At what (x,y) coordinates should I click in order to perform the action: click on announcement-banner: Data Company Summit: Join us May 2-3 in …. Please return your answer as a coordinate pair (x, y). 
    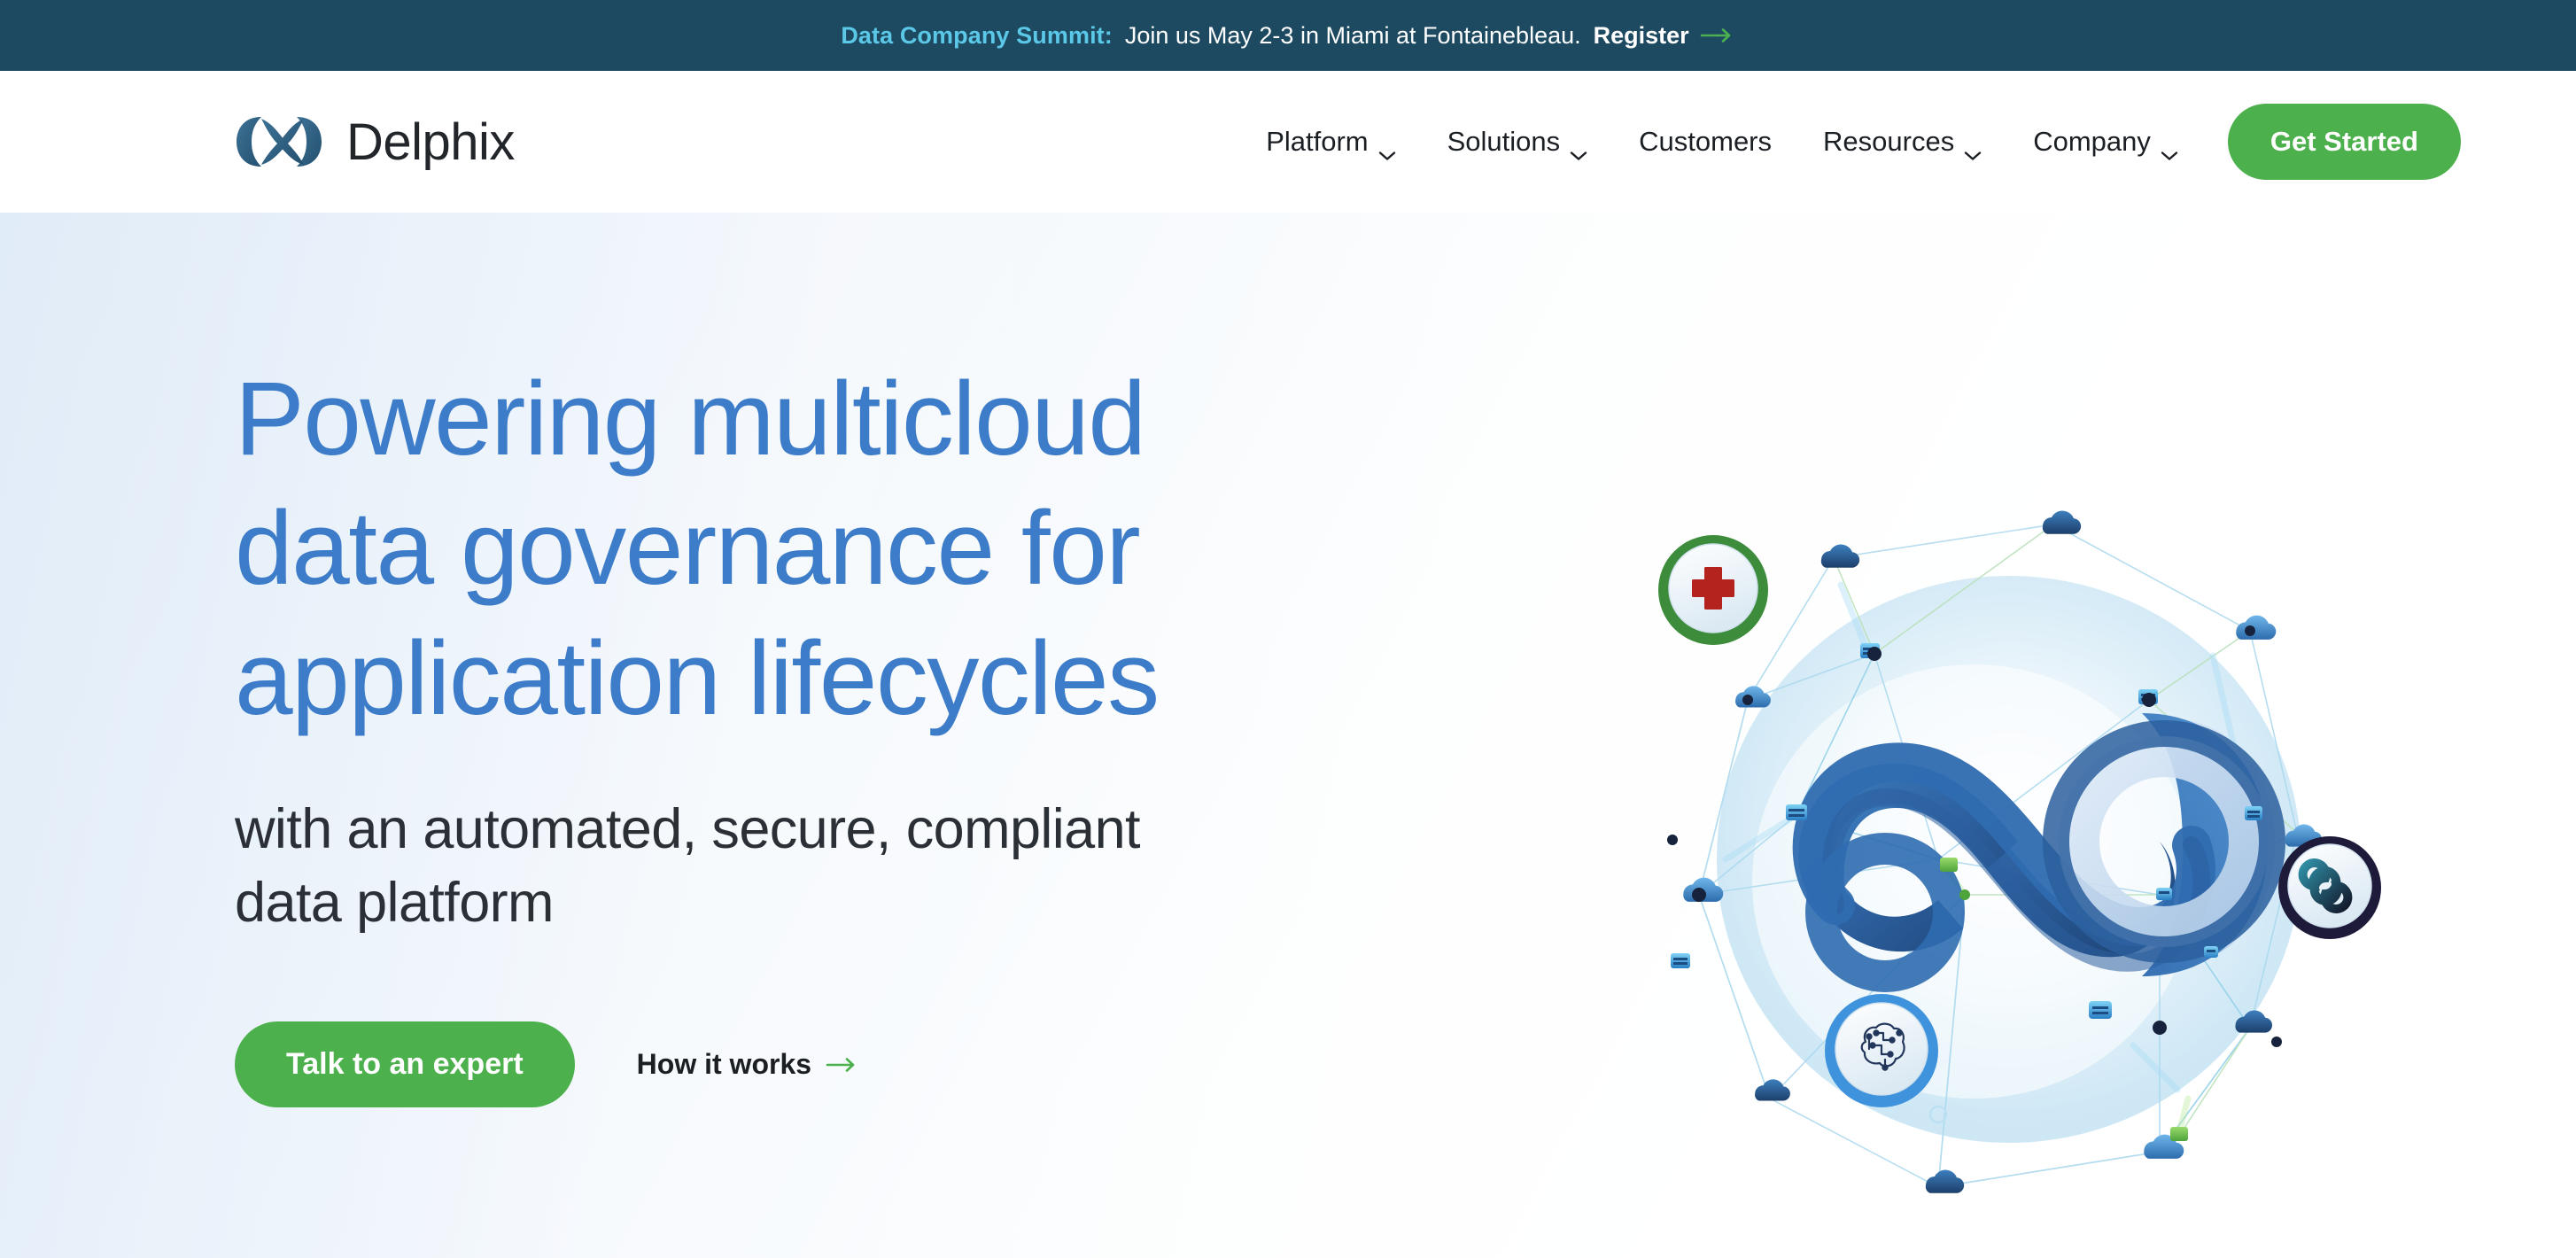
    Looking at the image, I should click on (1288, 35).